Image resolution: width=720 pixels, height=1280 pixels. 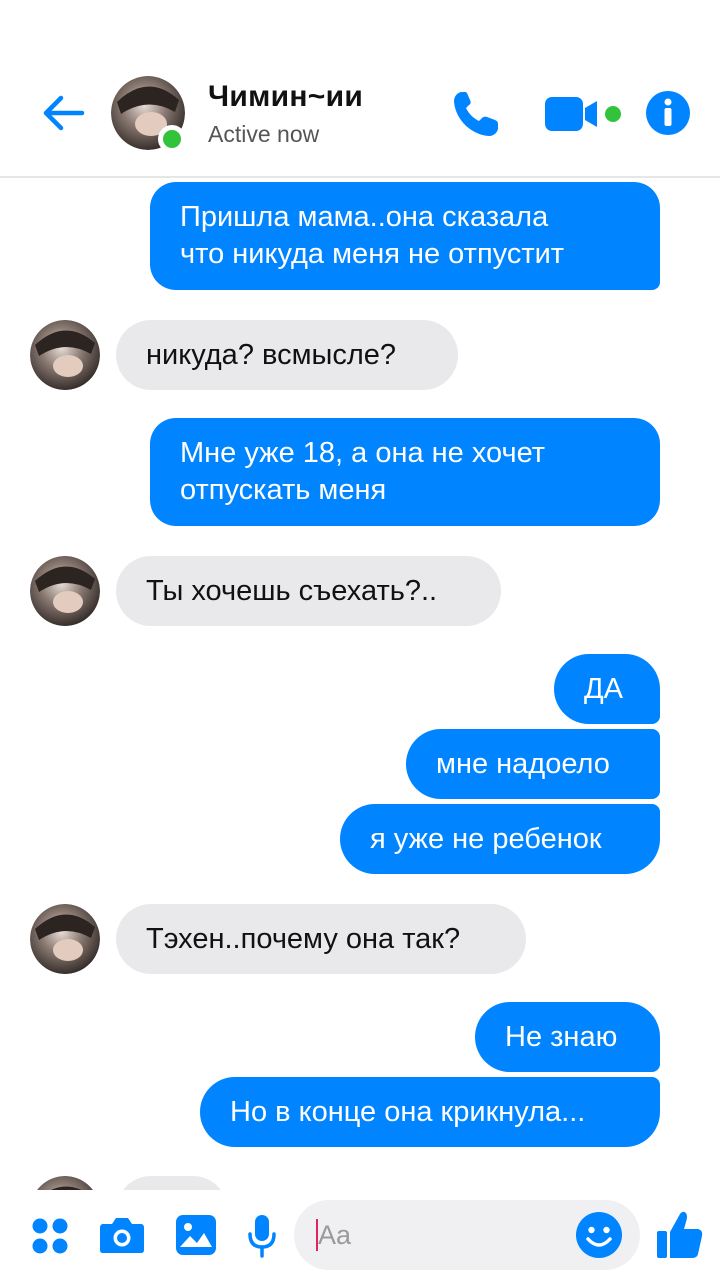 I want to click on back-arrow-icon, so click(x=63, y=113).